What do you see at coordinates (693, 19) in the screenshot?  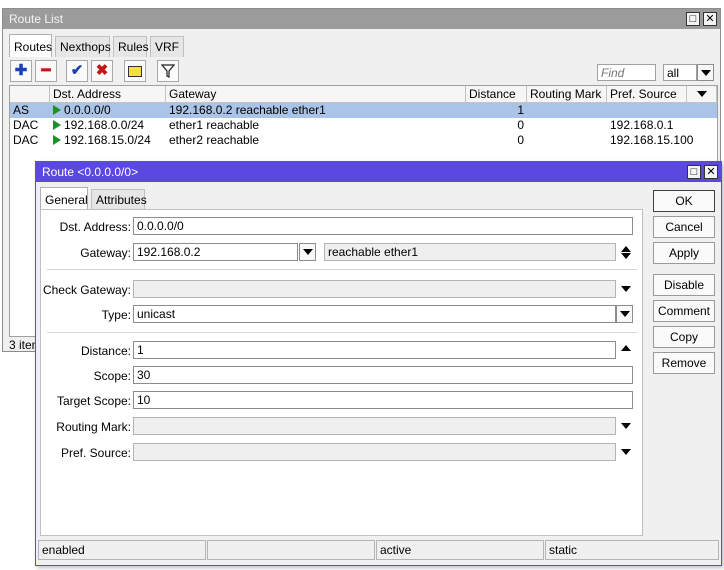 I see `maximize-button: □` at bounding box center [693, 19].